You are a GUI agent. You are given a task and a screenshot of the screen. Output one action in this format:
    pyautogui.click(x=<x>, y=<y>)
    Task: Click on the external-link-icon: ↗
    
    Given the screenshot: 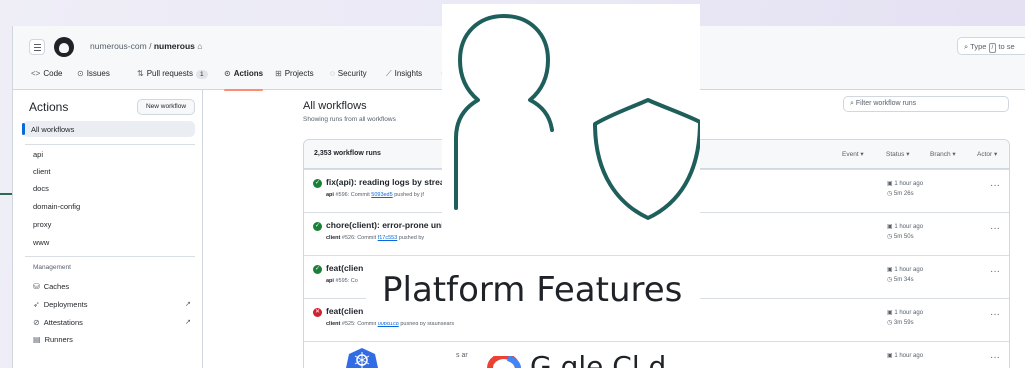 What is the action you would take?
    pyautogui.click(x=188, y=322)
    